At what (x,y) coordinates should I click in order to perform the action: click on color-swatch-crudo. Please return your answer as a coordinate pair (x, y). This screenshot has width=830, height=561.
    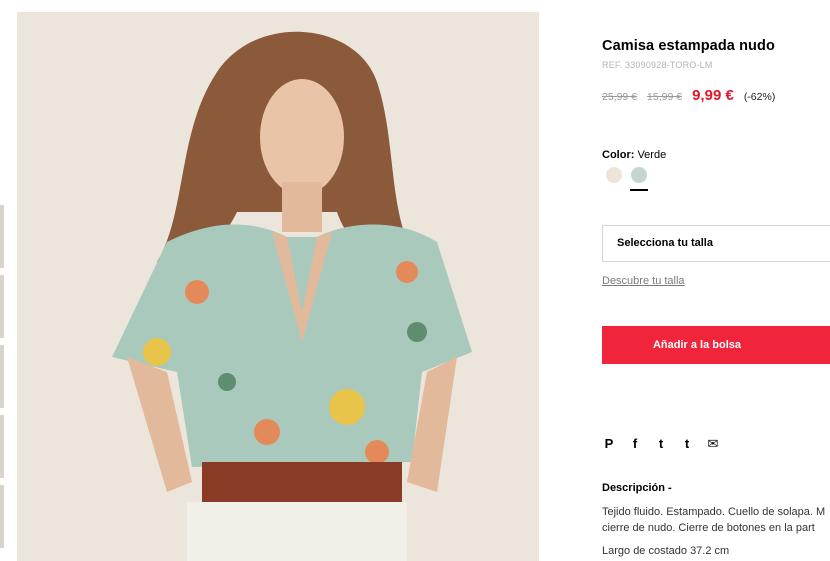
    Looking at the image, I should click on (614, 175).